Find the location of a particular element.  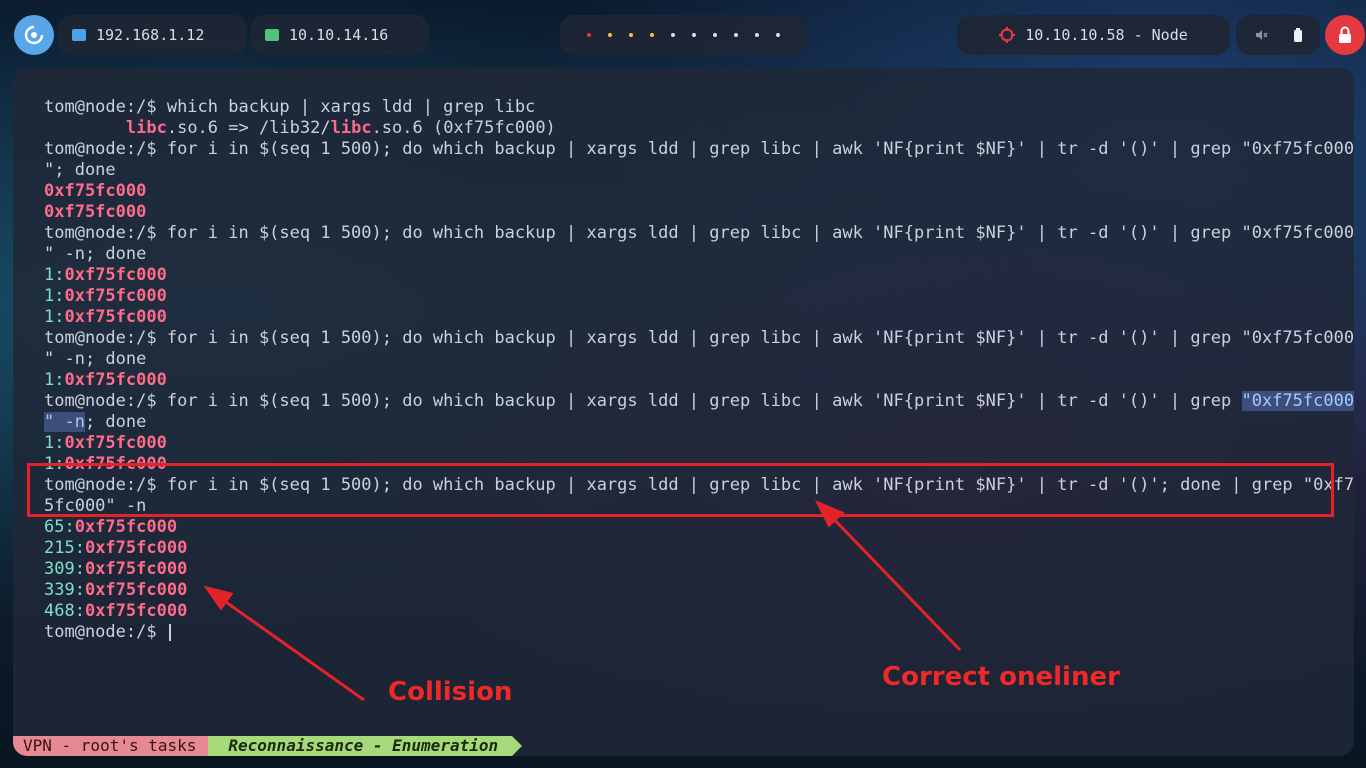

target-widget: 10.10.10.58 - Node is located at coordinates (1093, 35).